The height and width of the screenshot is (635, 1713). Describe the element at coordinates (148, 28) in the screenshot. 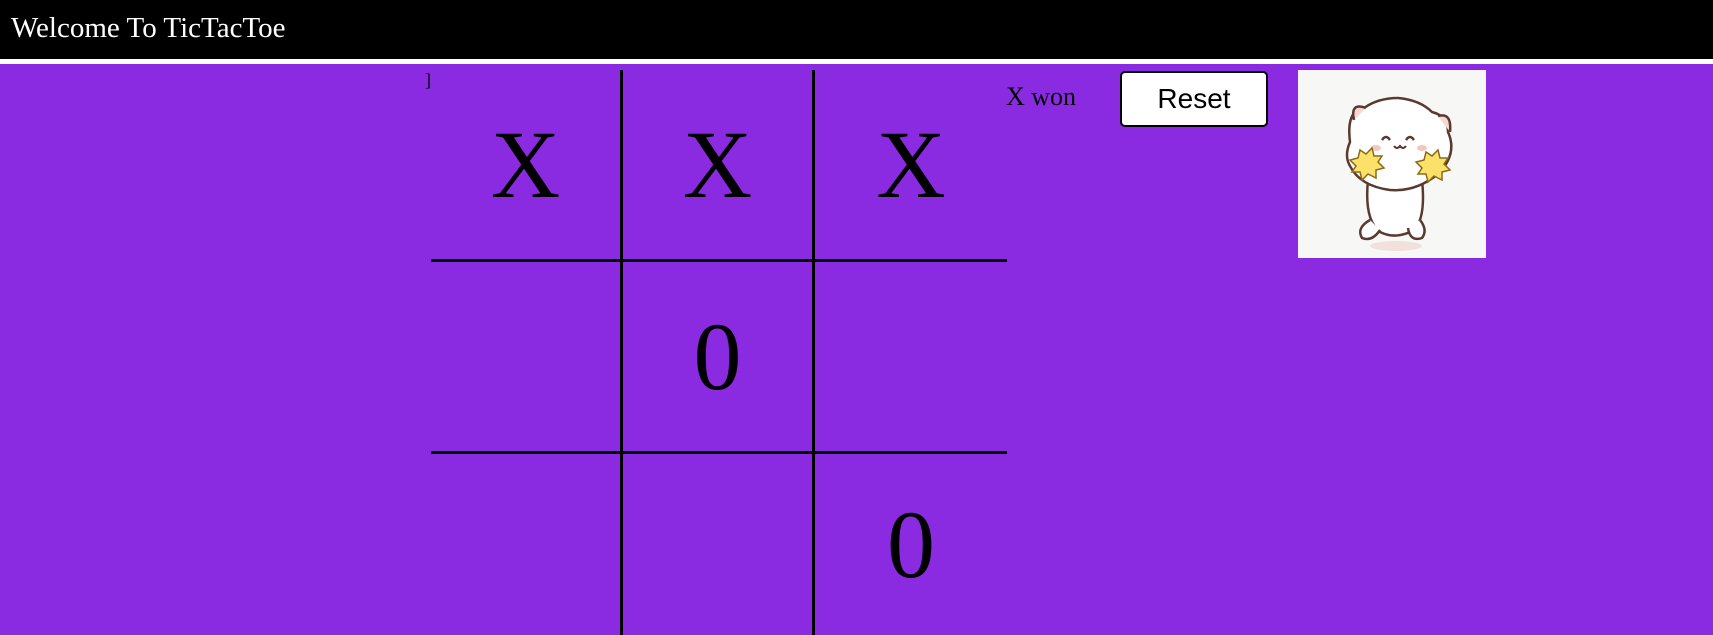

I see `page-title: Welcome To TicTacToe` at that location.